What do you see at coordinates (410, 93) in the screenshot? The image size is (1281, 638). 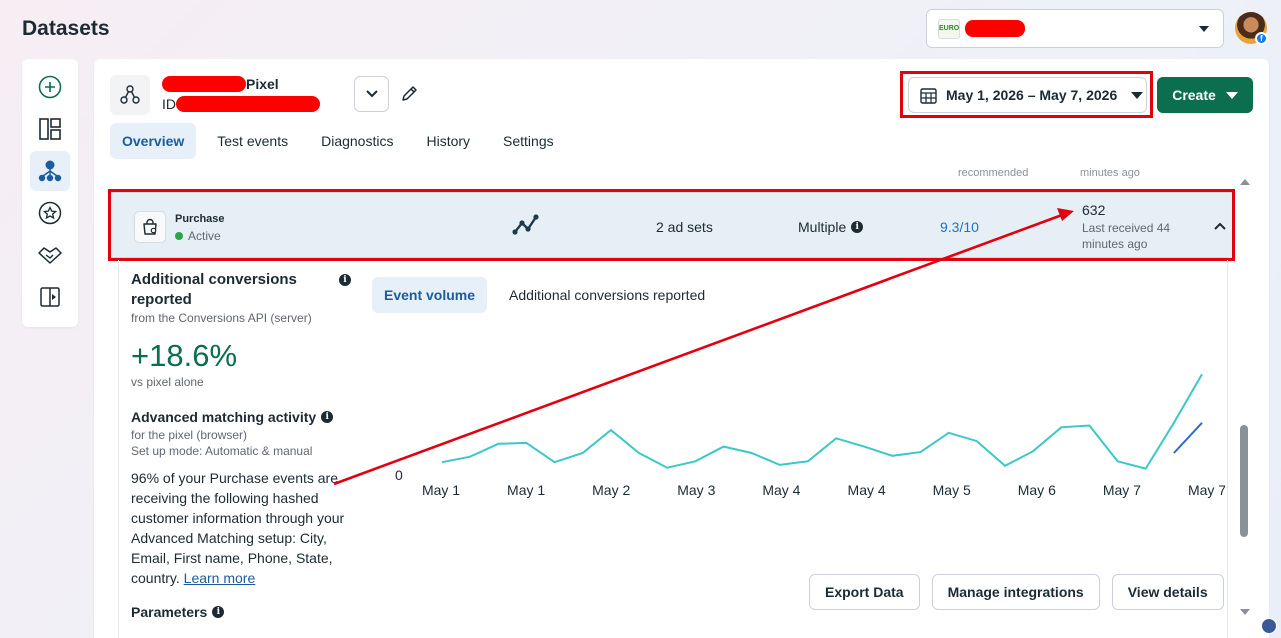 I see `pencil-icon` at bounding box center [410, 93].